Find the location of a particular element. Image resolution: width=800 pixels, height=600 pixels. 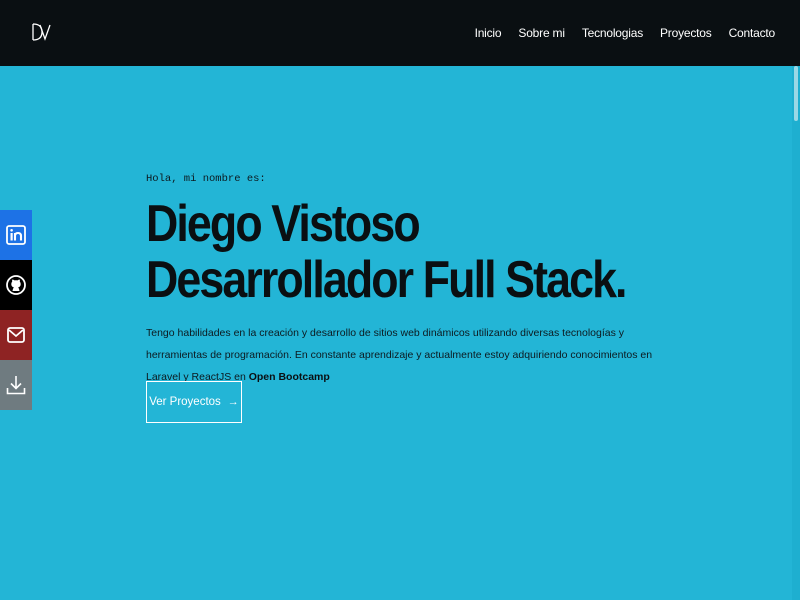

email-icon is located at coordinates (16, 335).